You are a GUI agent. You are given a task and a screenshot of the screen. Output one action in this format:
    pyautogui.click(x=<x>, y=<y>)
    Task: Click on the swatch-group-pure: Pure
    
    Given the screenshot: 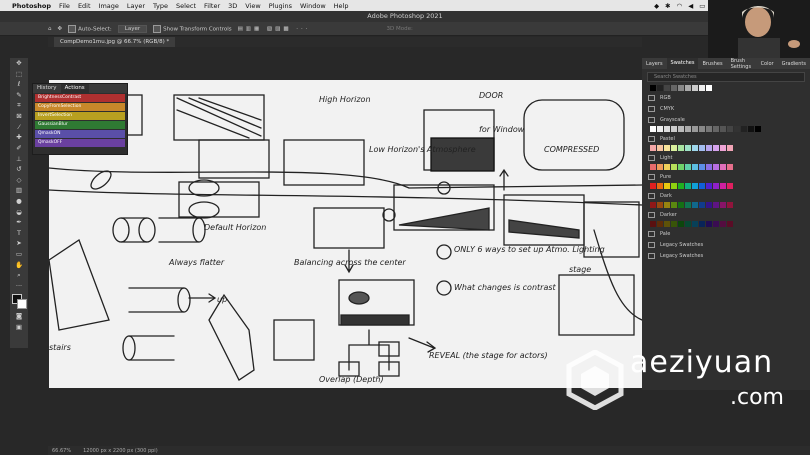 What is the action you would take?
    pyautogui.click(x=729, y=177)
    